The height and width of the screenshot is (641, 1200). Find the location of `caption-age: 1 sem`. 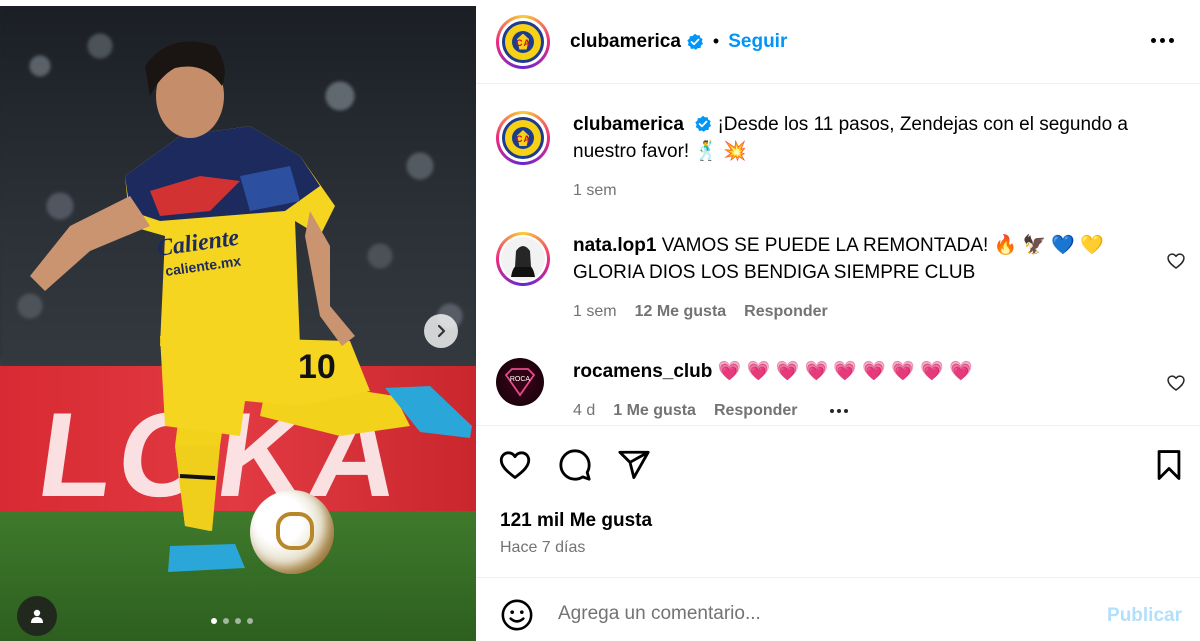

caption-age: 1 sem is located at coordinates (595, 190).